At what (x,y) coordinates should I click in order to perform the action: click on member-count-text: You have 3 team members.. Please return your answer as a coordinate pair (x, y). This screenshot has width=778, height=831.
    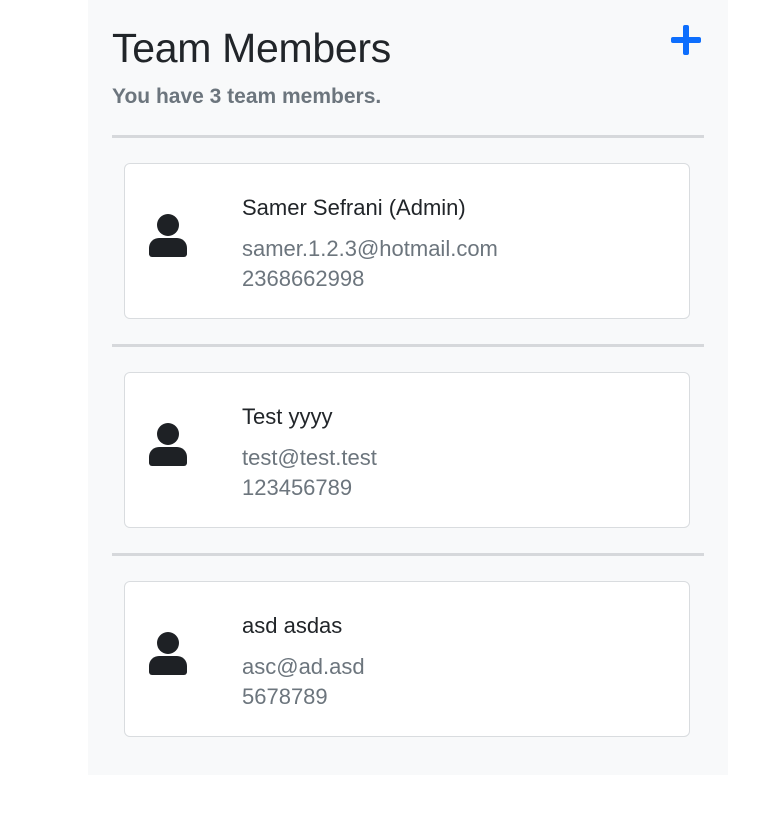
    Looking at the image, I should click on (247, 96).